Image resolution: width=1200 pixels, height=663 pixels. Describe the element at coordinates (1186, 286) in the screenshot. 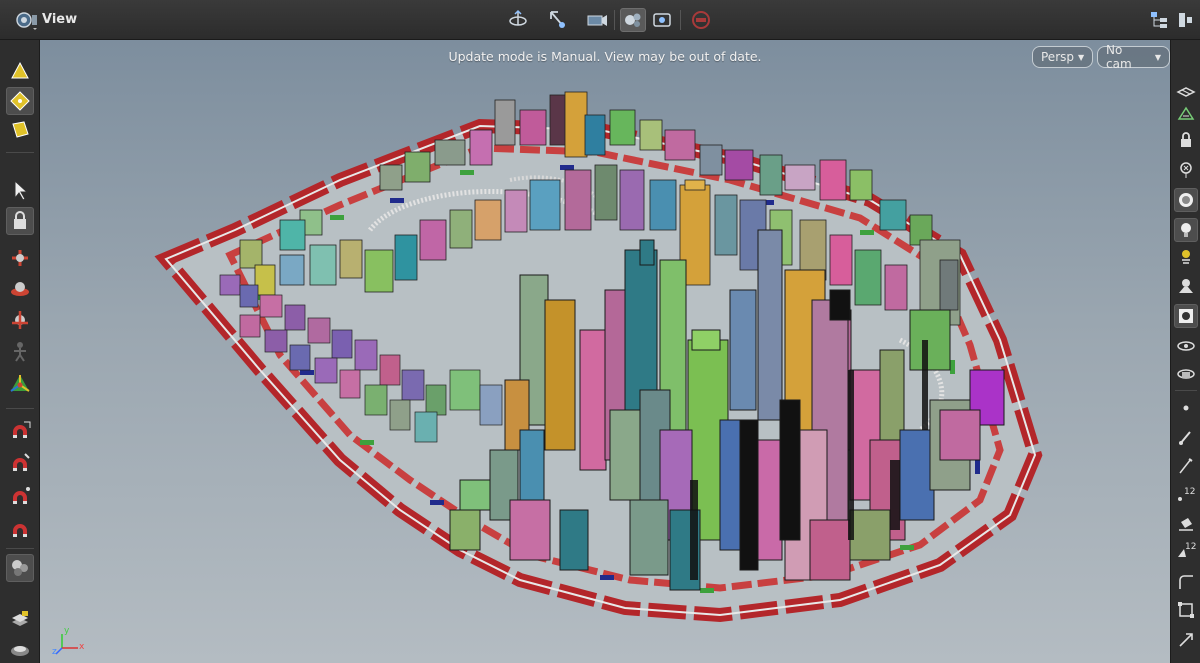

I see `ambient-light-icon` at that location.